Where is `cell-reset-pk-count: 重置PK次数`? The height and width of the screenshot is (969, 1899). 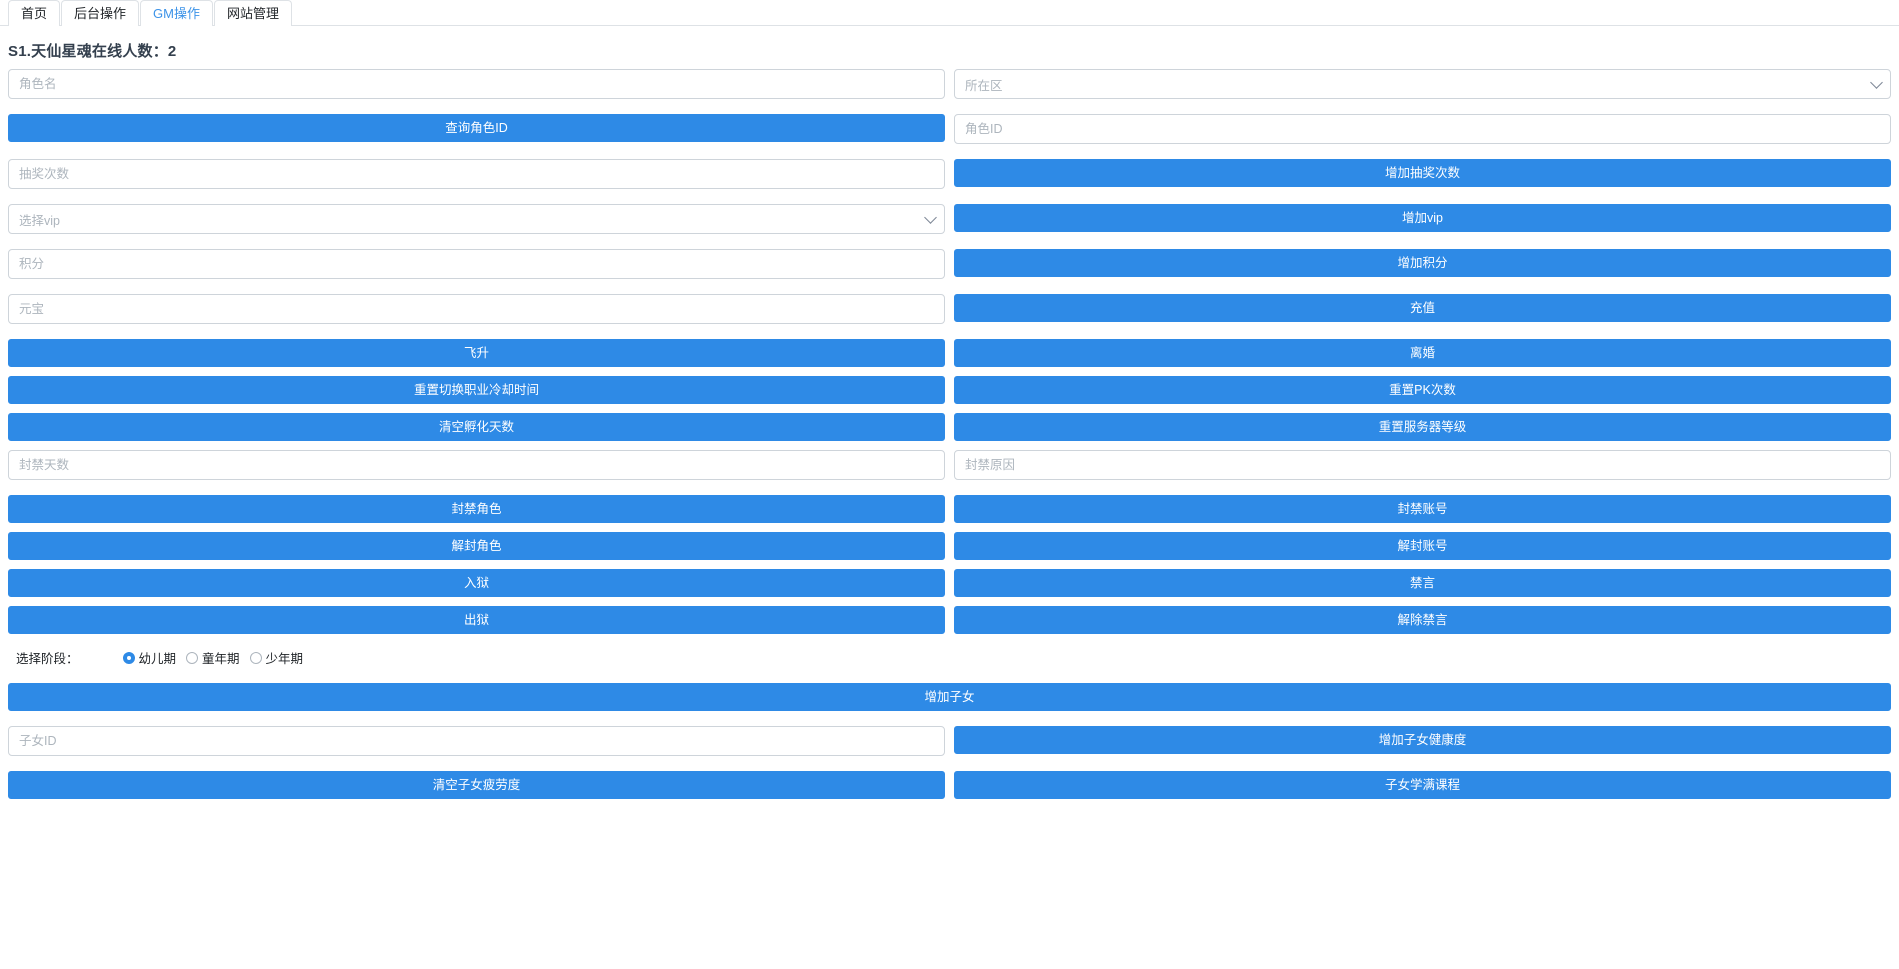 cell-reset-pk-count: 重置PK次数 is located at coordinates (1422, 390).